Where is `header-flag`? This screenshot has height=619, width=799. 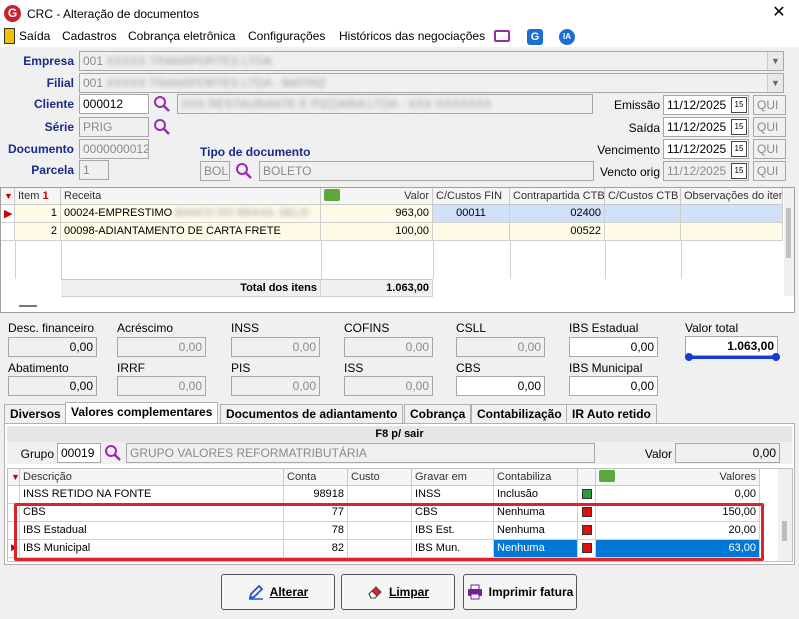 header-flag is located at coordinates (587, 477).